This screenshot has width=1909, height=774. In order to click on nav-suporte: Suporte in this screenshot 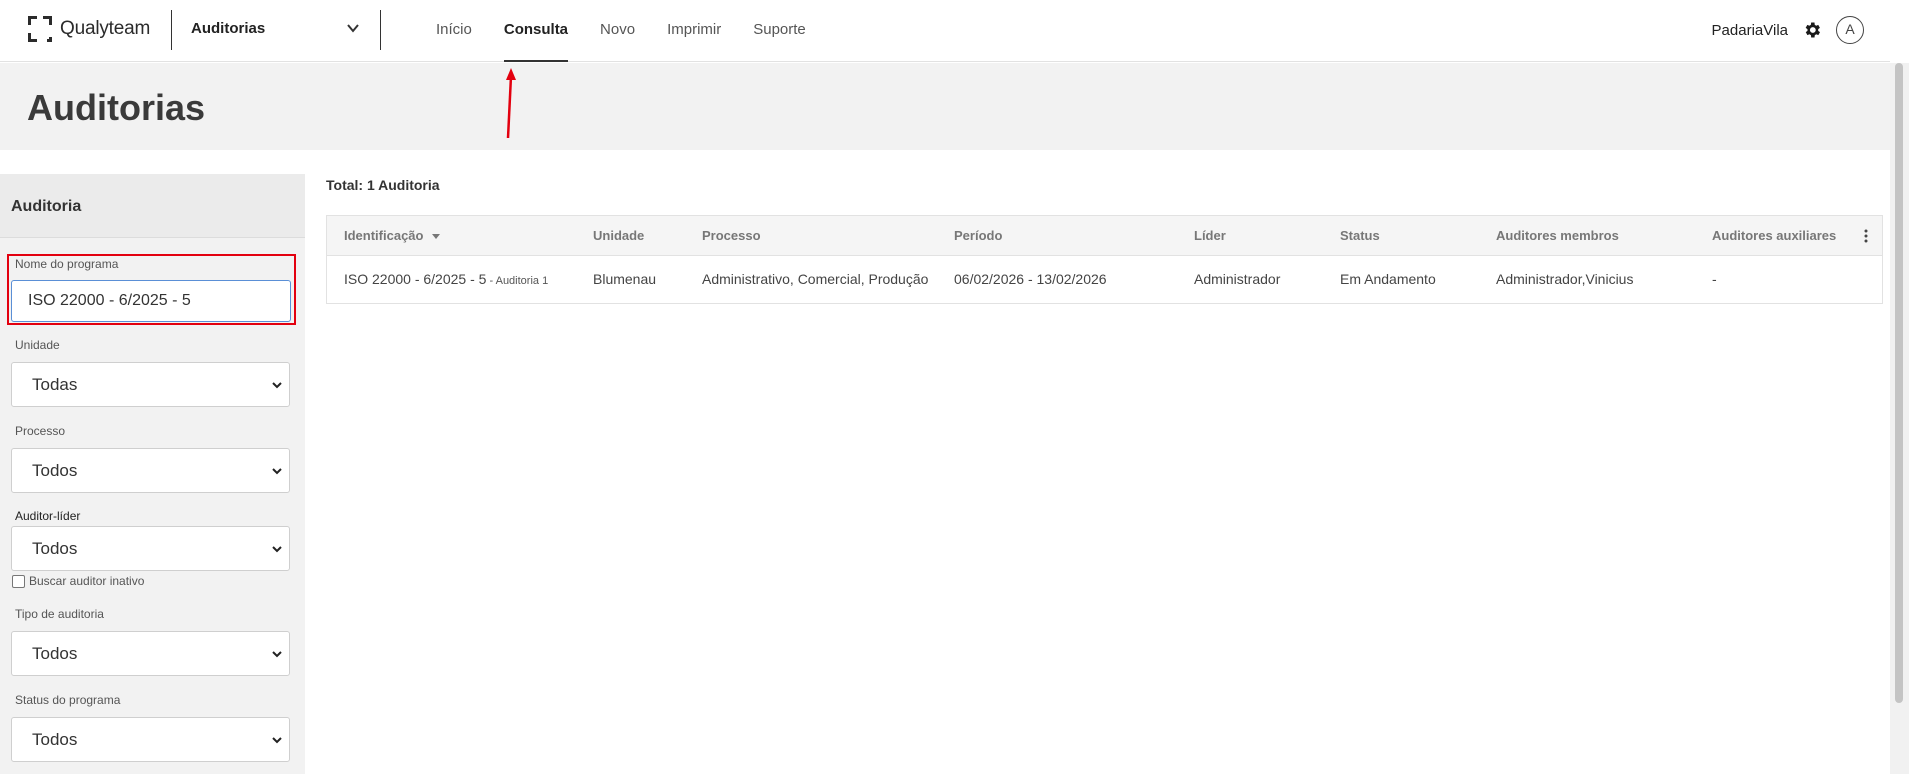, I will do `click(779, 31)`.